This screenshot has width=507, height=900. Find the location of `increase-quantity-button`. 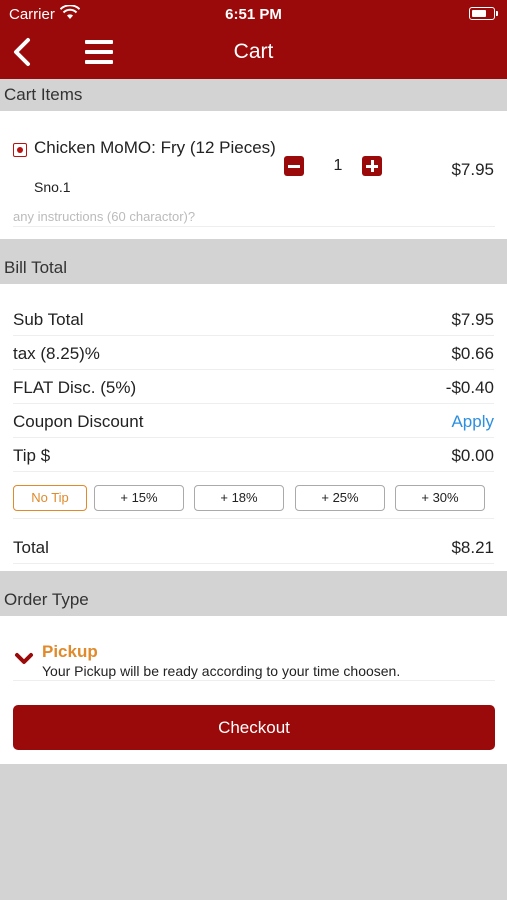

increase-quantity-button is located at coordinates (372, 166).